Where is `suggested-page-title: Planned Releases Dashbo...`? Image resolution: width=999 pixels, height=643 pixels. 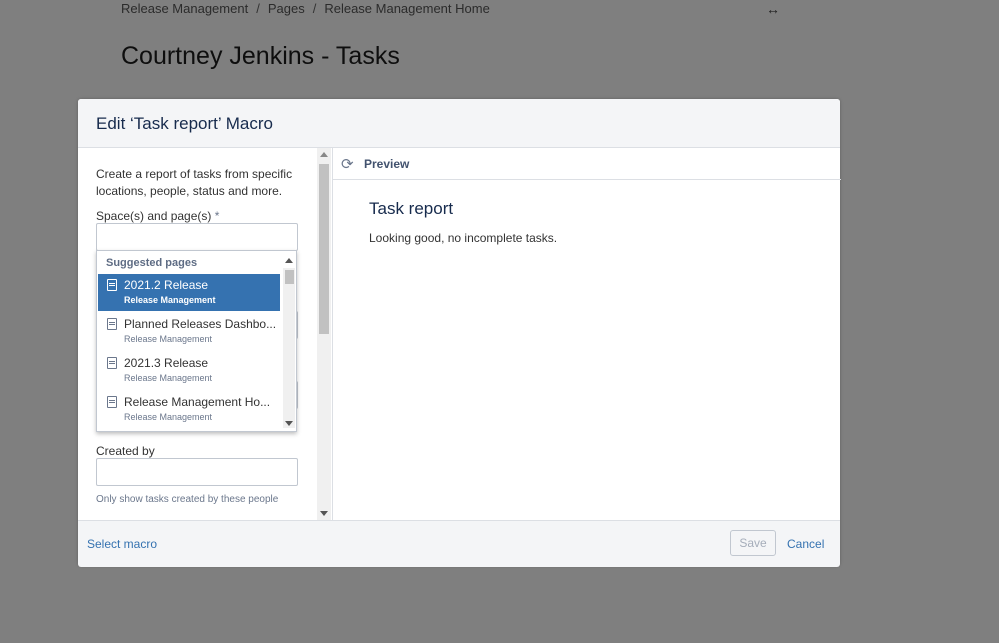 suggested-page-title: Planned Releases Dashbo... is located at coordinates (200, 324).